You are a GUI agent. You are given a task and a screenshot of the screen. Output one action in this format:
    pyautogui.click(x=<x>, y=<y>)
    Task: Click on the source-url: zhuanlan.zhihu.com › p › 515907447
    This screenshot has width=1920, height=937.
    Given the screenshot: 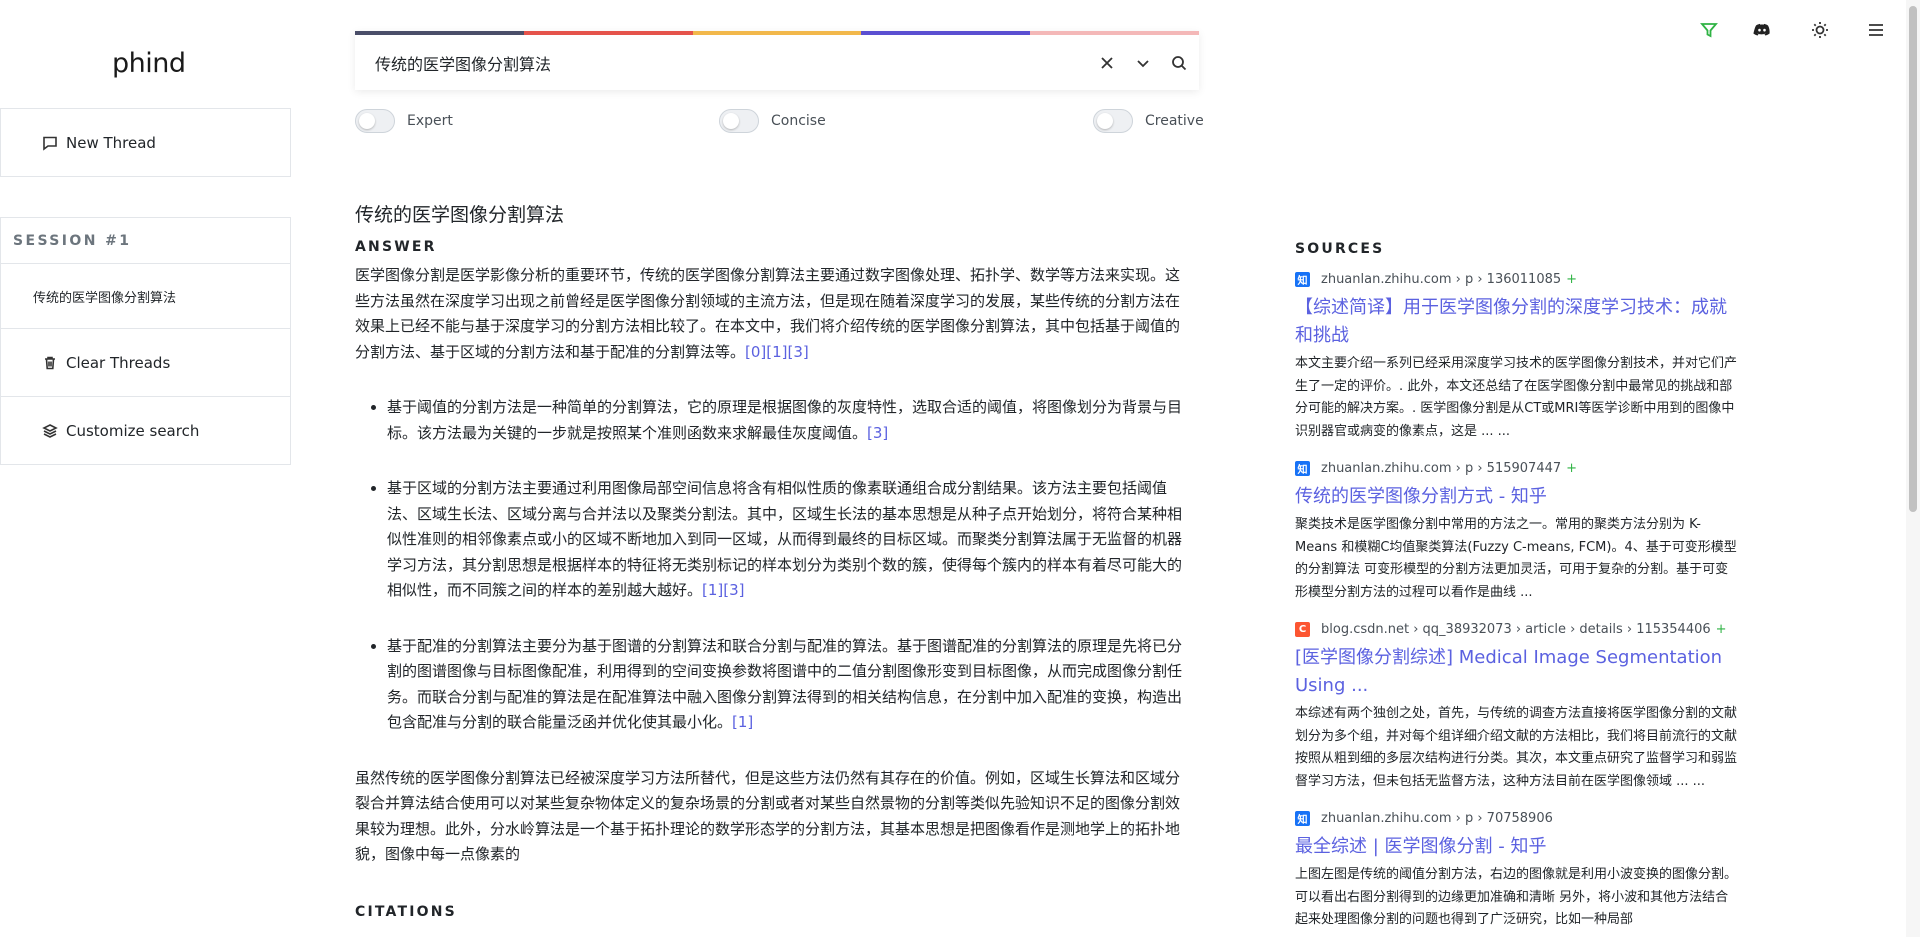 What is the action you would take?
    pyautogui.click(x=1441, y=468)
    